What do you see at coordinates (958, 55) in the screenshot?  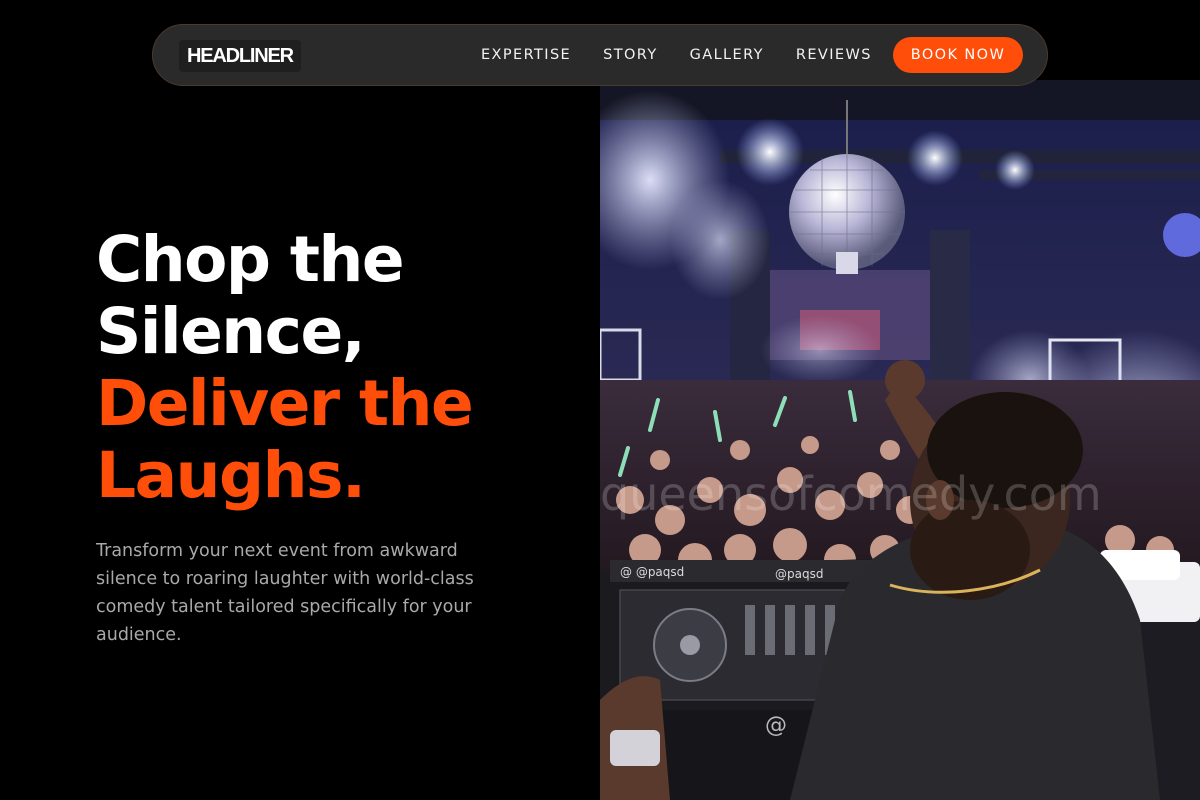 I see `book-now-button: BOOK NOW` at bounding box center [958, 55].